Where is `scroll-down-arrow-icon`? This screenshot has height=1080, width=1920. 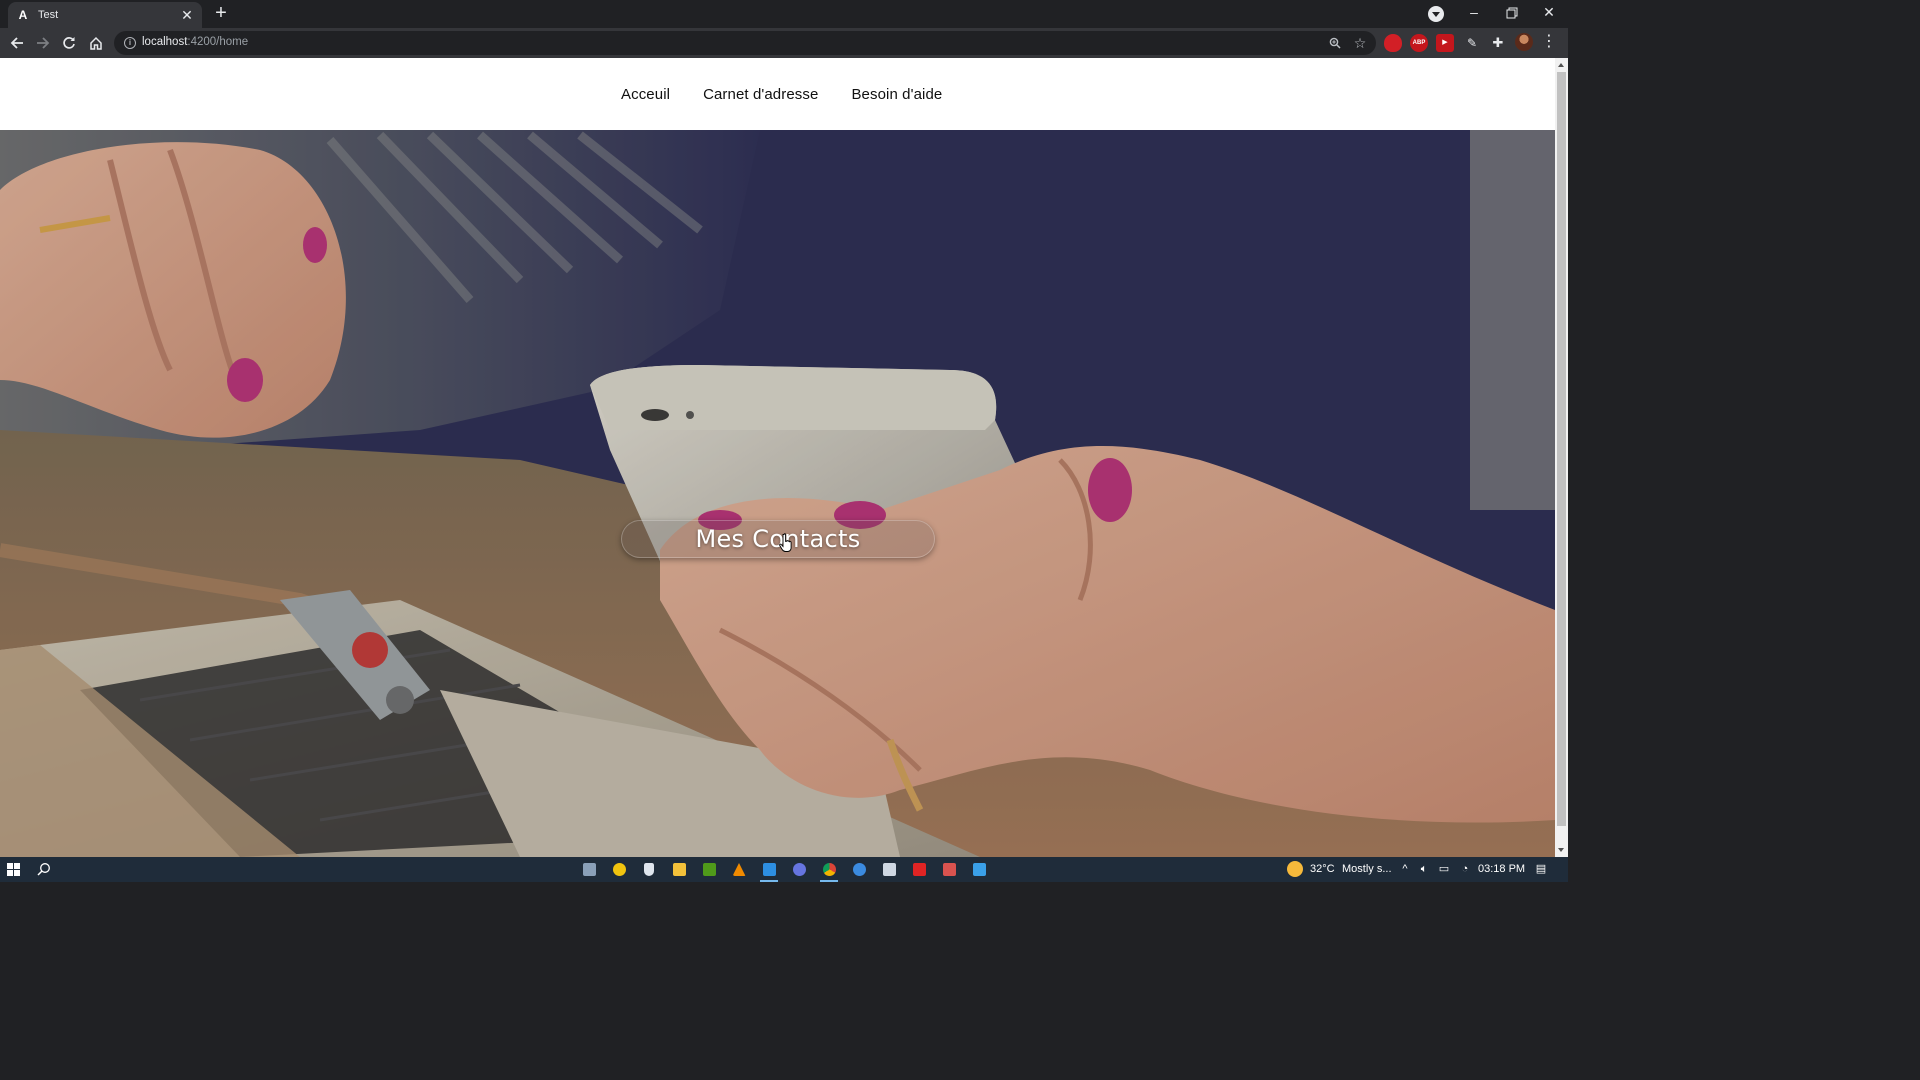 scroll-down-arrow-icon is located at coordinates (1561, 850).